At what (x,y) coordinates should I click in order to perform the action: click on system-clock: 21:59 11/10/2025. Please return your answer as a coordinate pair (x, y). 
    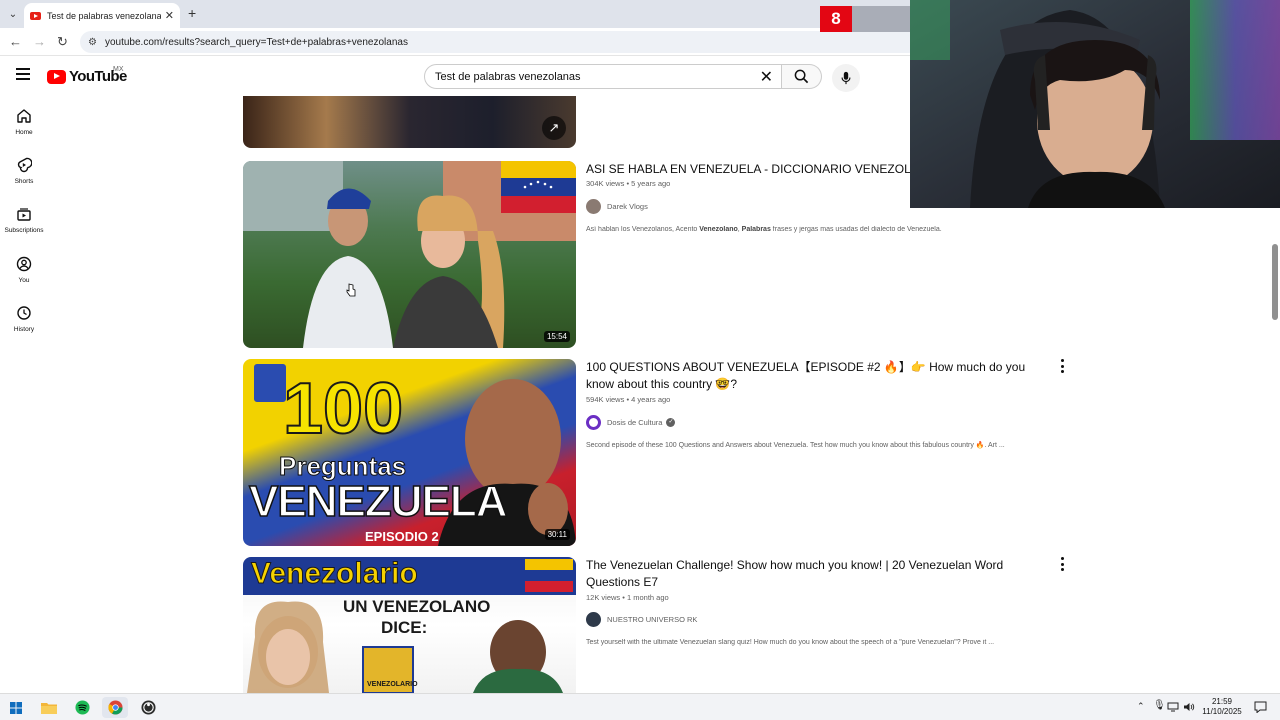
    Looking at the image, I should click on (1222, 707).